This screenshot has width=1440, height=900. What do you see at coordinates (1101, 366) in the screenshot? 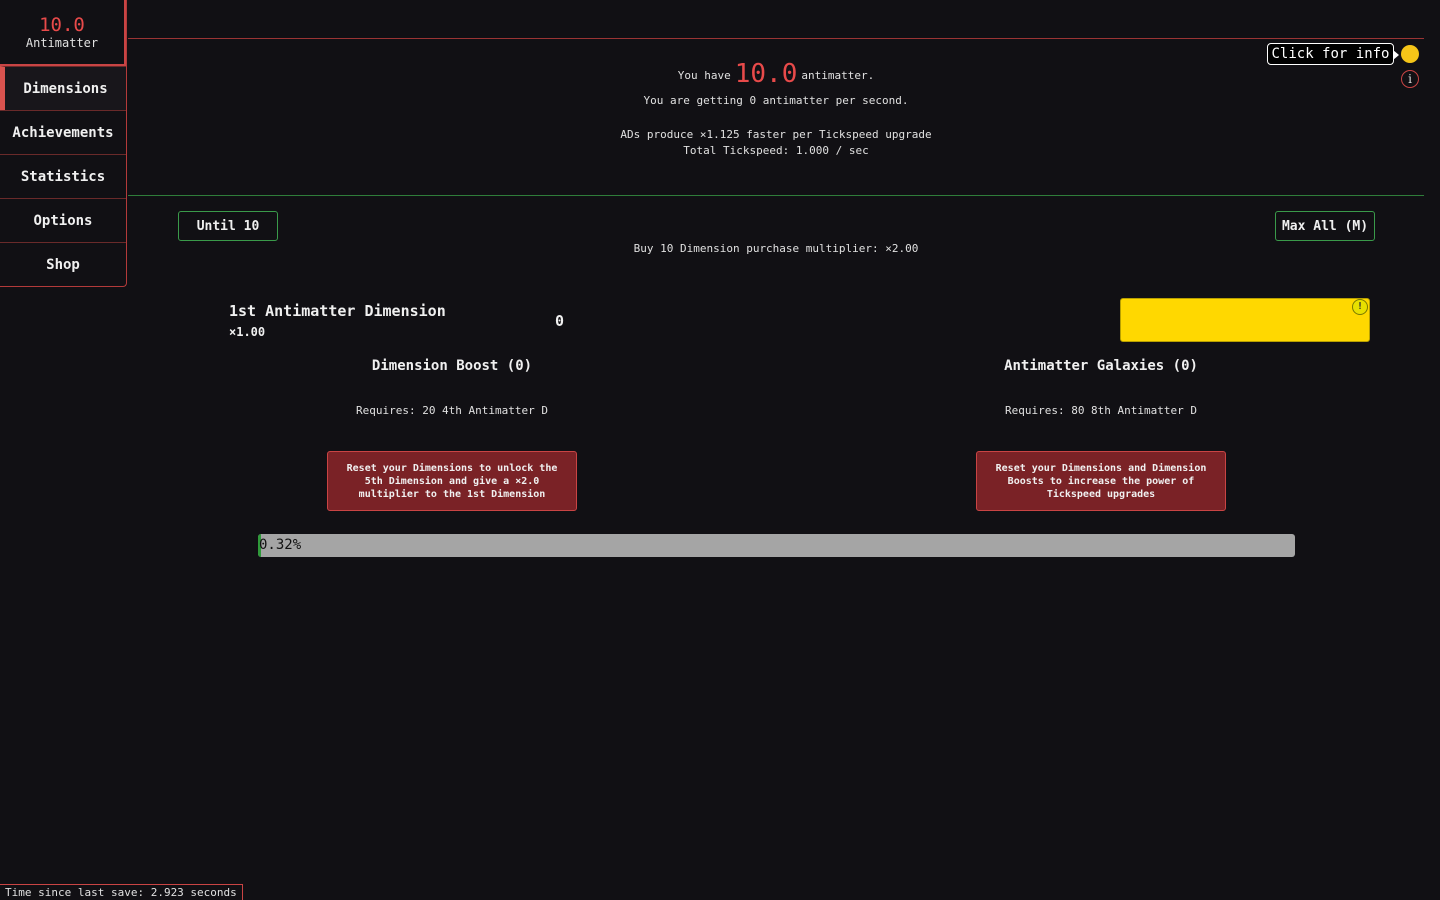
I see `galaxies-title: Antimatter Galaxies (0)` at bounding box center [1101, 366].